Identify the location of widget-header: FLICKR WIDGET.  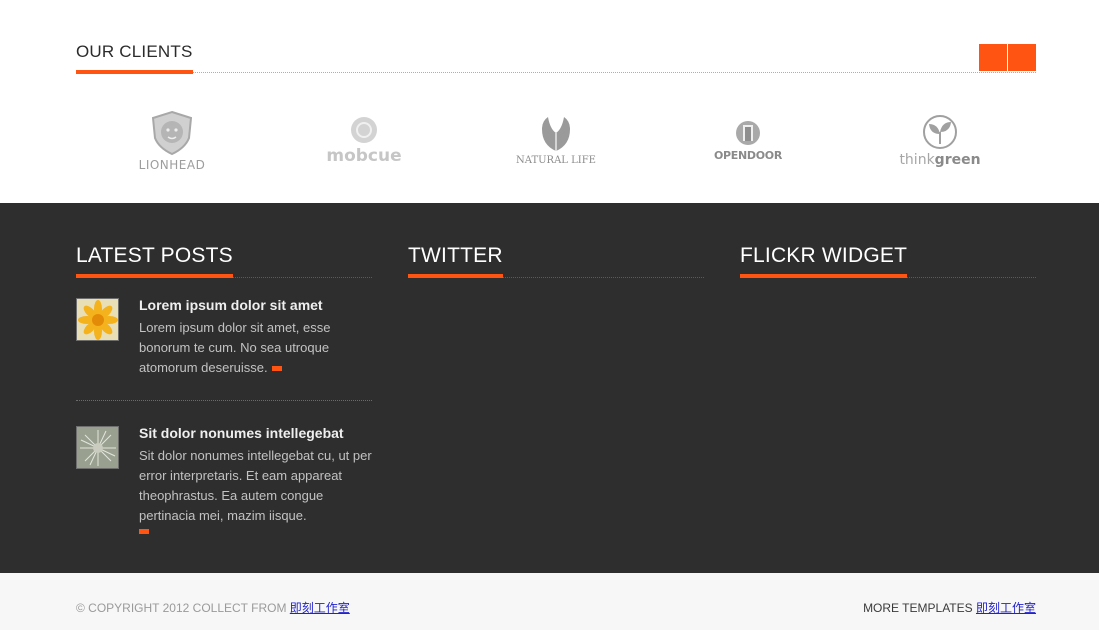
(888, 260).